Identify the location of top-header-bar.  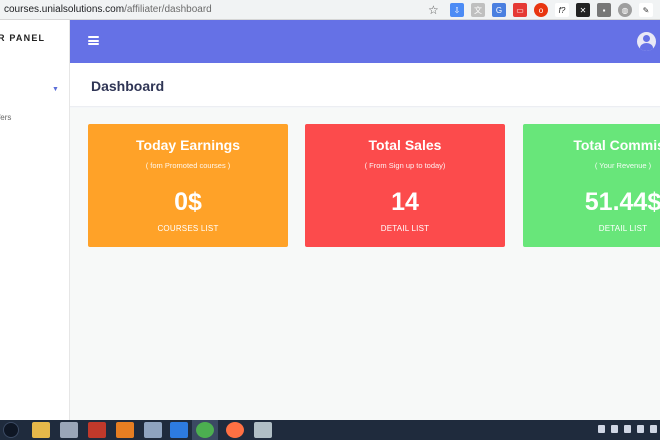
(365, 41).